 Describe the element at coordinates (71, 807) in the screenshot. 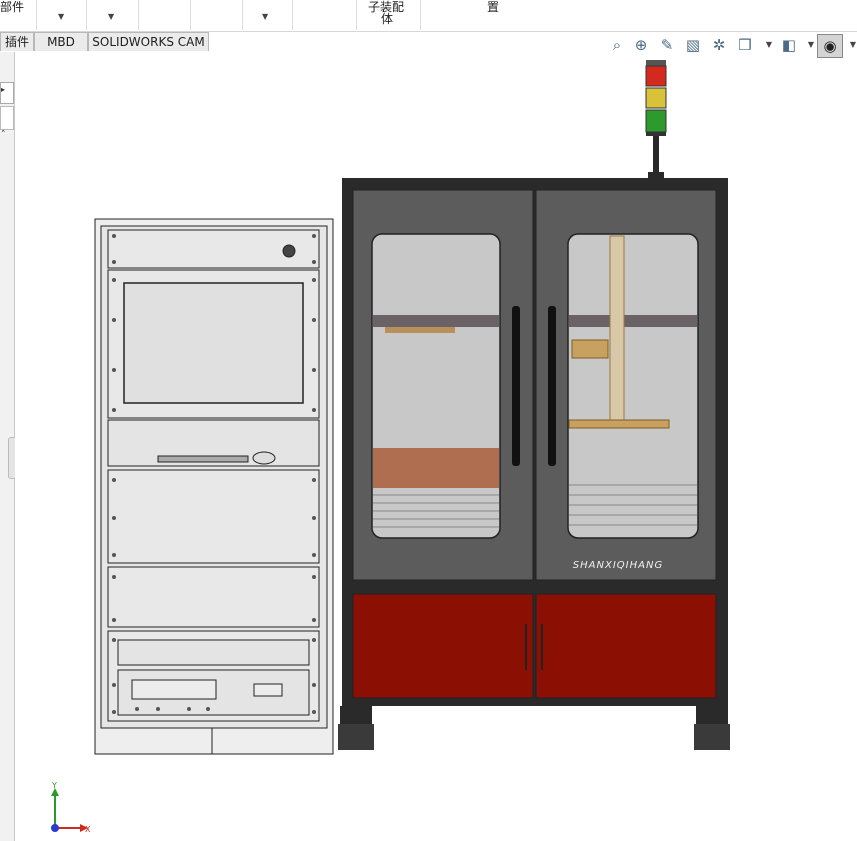

I see `reference-triad: Y X` at that location.